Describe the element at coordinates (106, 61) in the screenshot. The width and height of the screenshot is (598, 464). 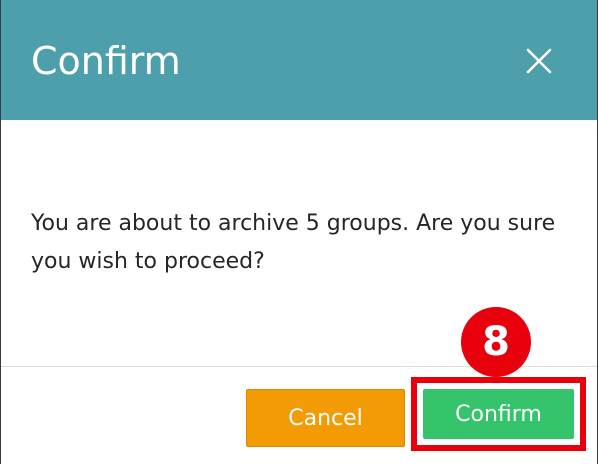
I see `dialog-title: Confirm` at that location.